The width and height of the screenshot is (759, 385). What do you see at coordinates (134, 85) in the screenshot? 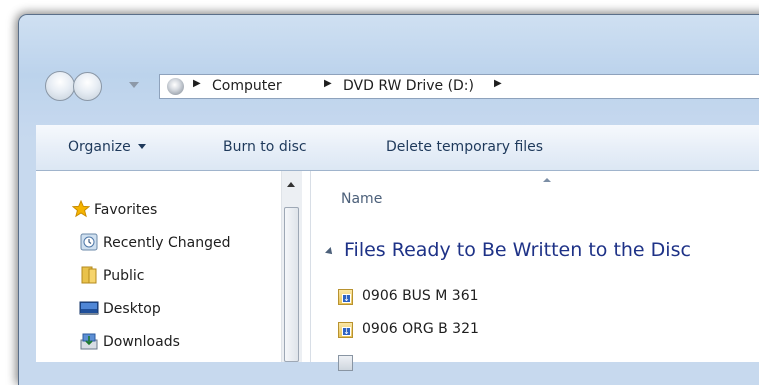
I see `recent-pages-chevron-icon` at bounding box center [134, 85].